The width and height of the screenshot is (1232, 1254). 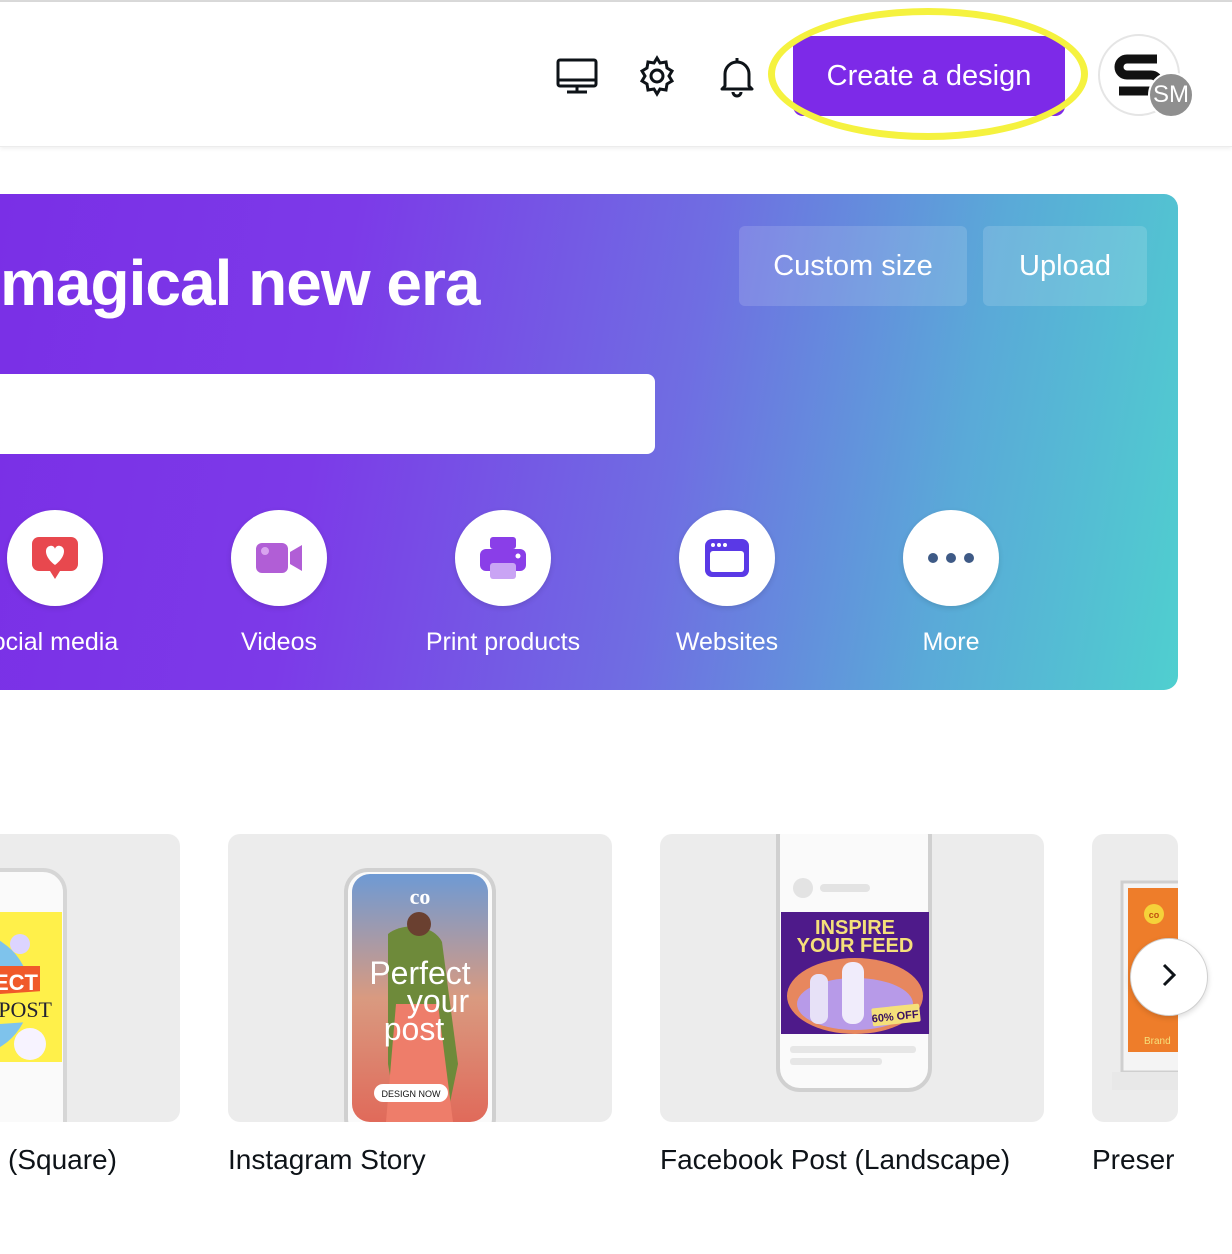 I want to click on category-label: ocial media, so click(x=59, y=642).